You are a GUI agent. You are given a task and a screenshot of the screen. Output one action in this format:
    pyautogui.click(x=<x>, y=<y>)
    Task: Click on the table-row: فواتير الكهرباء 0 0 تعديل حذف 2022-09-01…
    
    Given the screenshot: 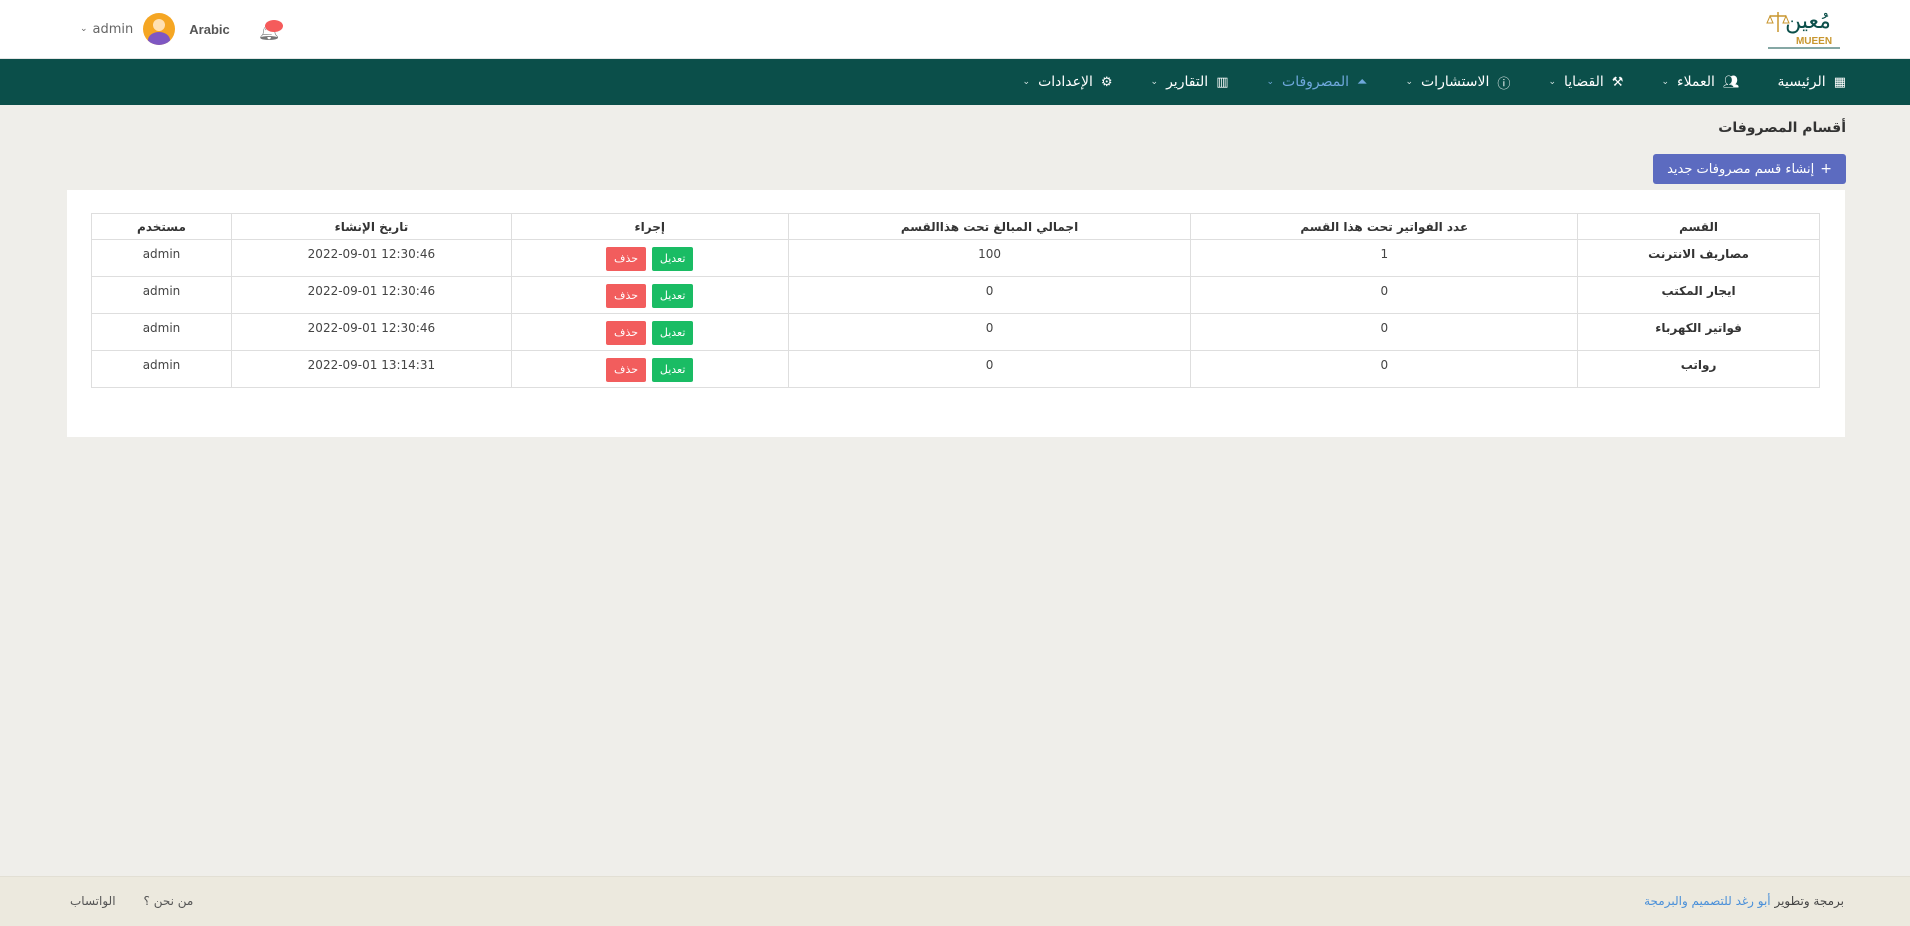 What is the action you would take?
    pyautogui.click(x=955, y=332)
    